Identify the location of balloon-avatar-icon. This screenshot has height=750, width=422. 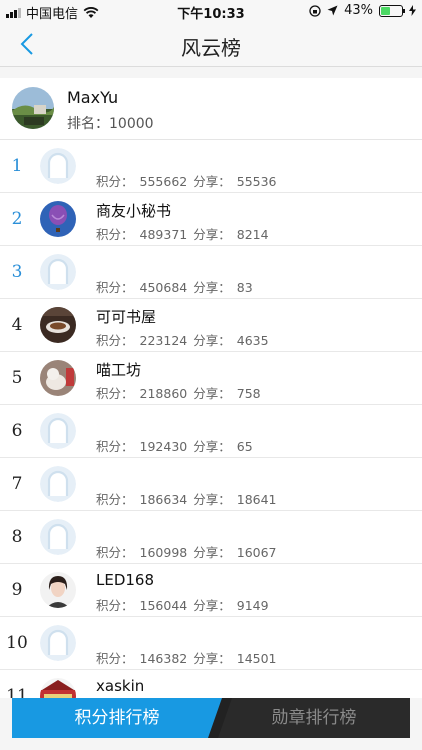
(58, 219).